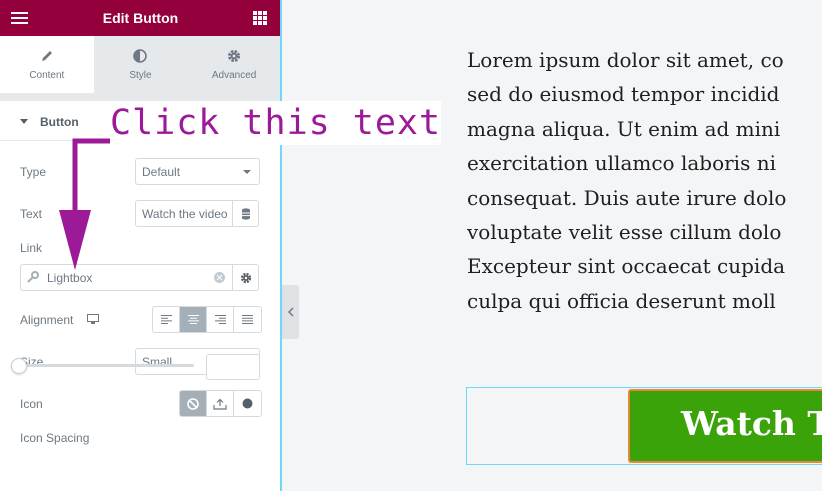 The image size is (822, 491). I want to click on align-left-icon, so click(166, 319).